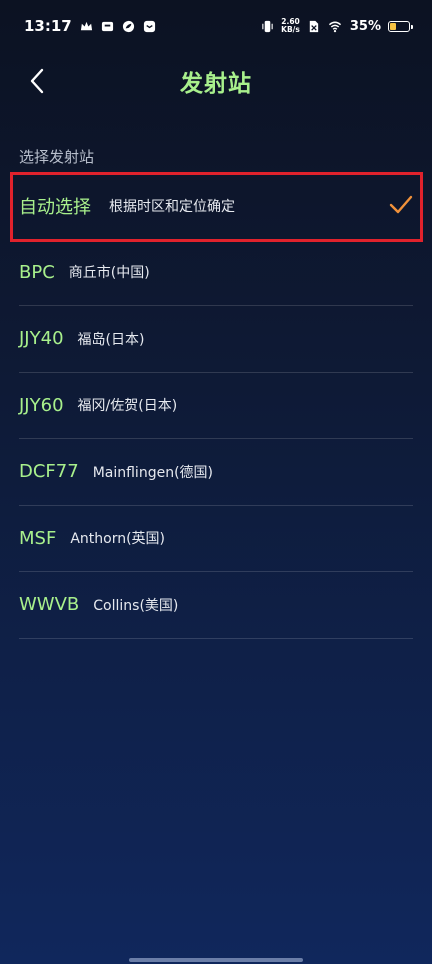 The height and width of the screenshot is (964, 432). I want to click on station-item-auto: 自动选择 根据时区和定位确定, so click(216, 206).